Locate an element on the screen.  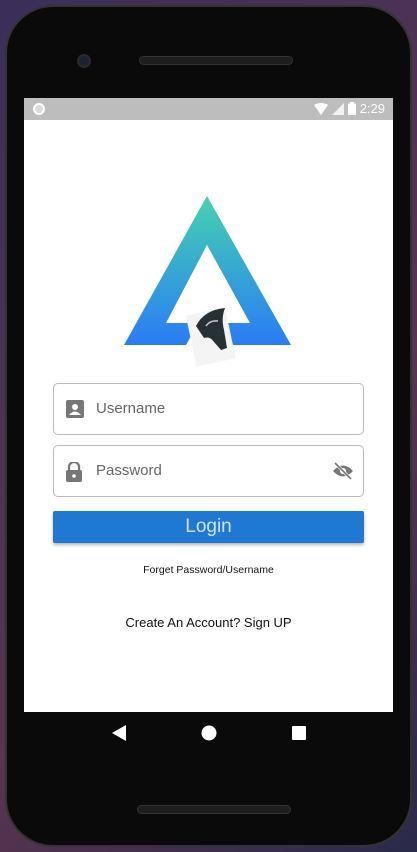
back-icon is located at coordinates (118, 733).